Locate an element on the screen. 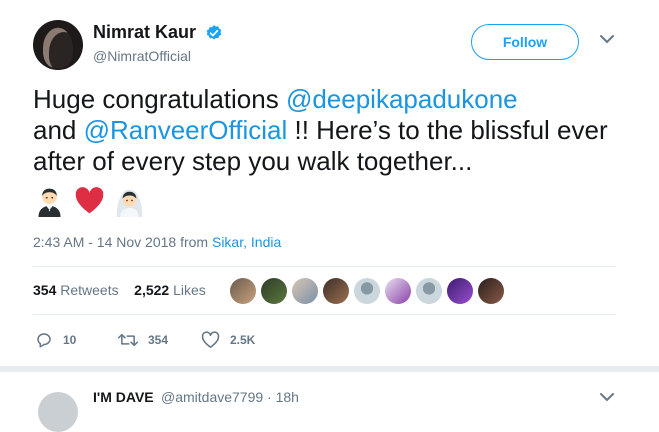 This screenshot has width=659, height=432. heart-icon is located at coordinates (210, 339).